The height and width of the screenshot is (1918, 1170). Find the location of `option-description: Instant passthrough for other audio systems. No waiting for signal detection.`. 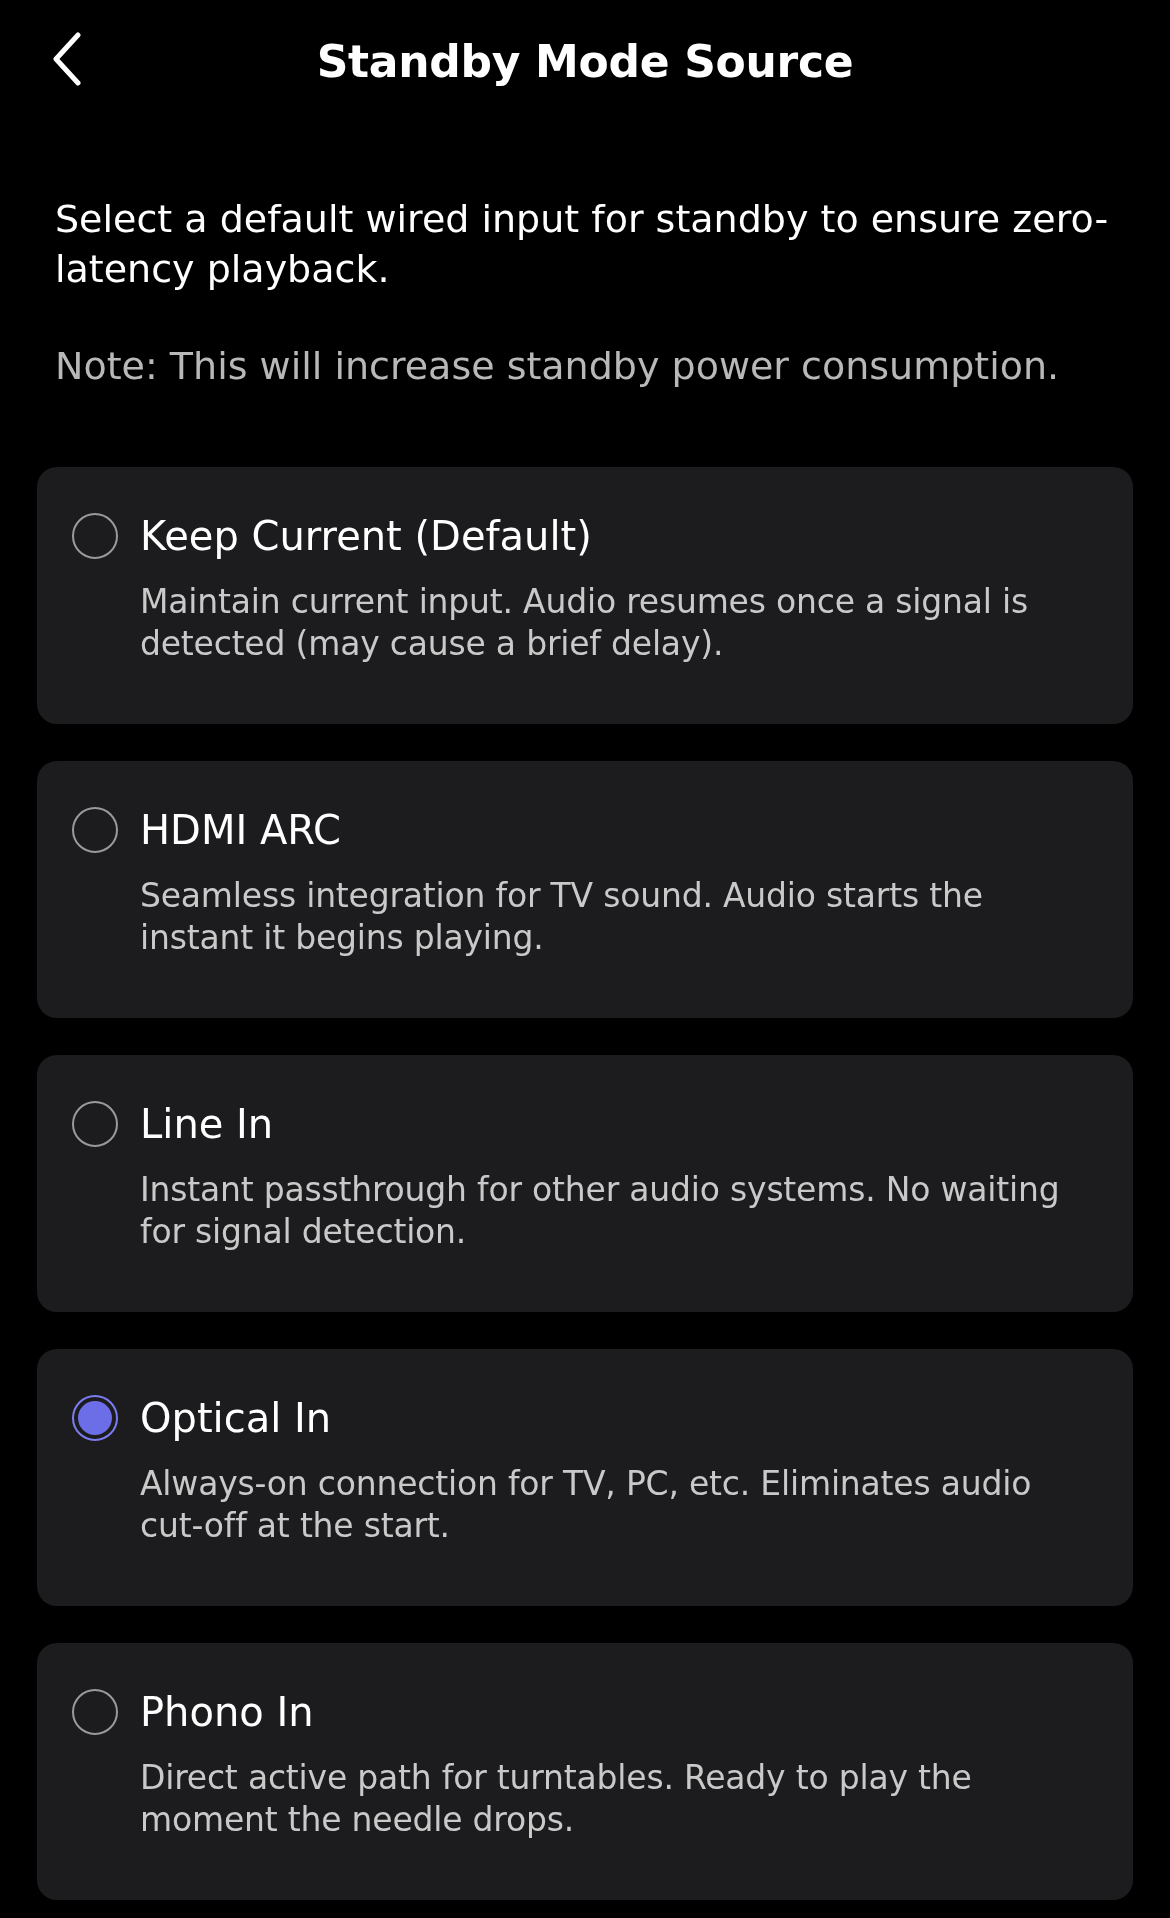

option-description: Instant passthrough for other audio systems. No waiting for signal detection. is located at coordinates (600, 1211).